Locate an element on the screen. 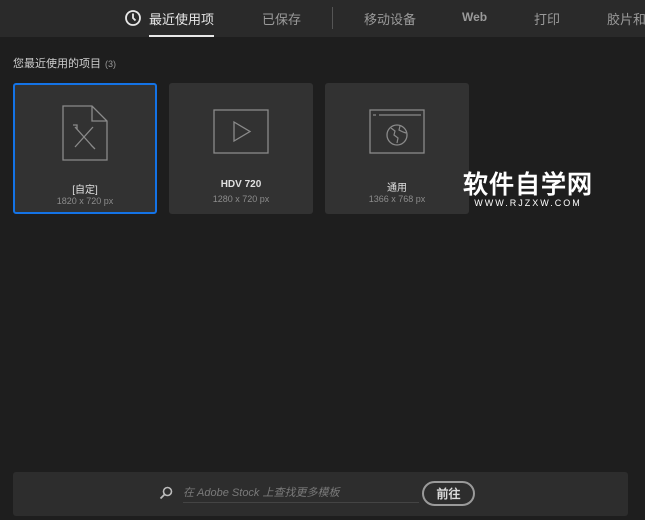 The image size is (645, 520). stock-search-input is located at coordinates (301, 493).